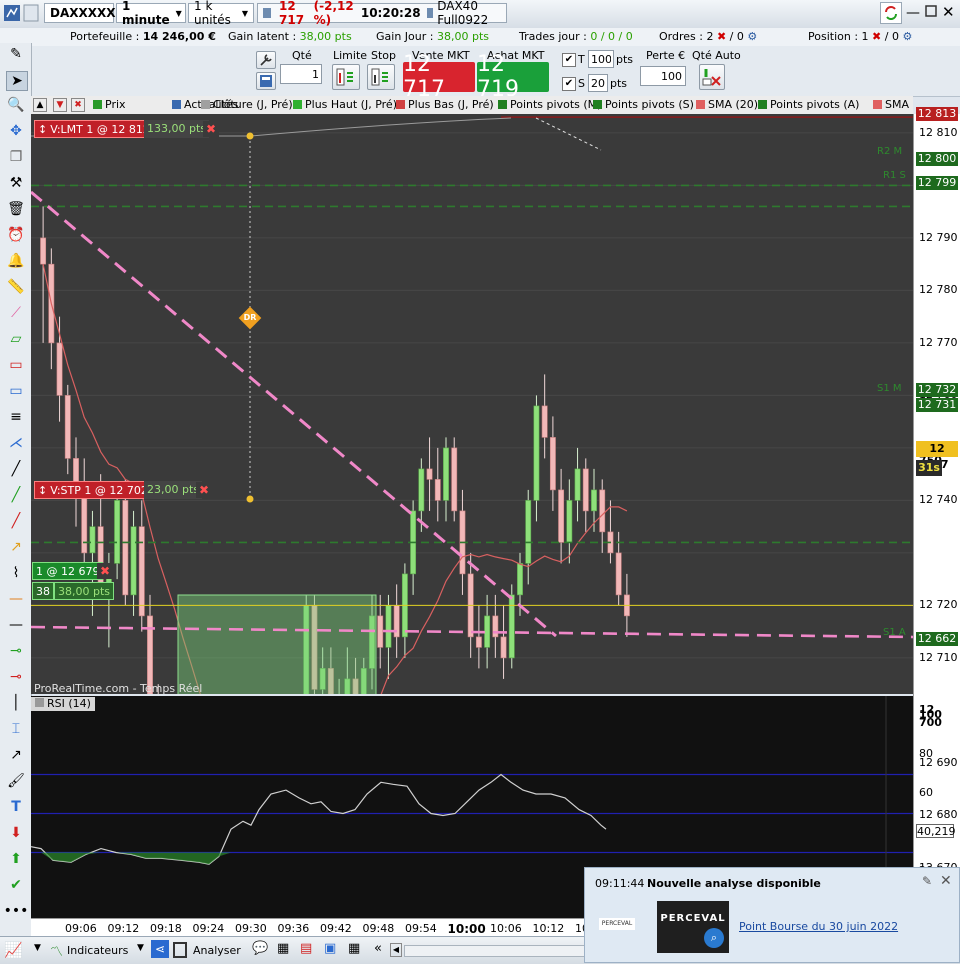  I want to click on checkmark-icon: ✔, so click(16, 885).